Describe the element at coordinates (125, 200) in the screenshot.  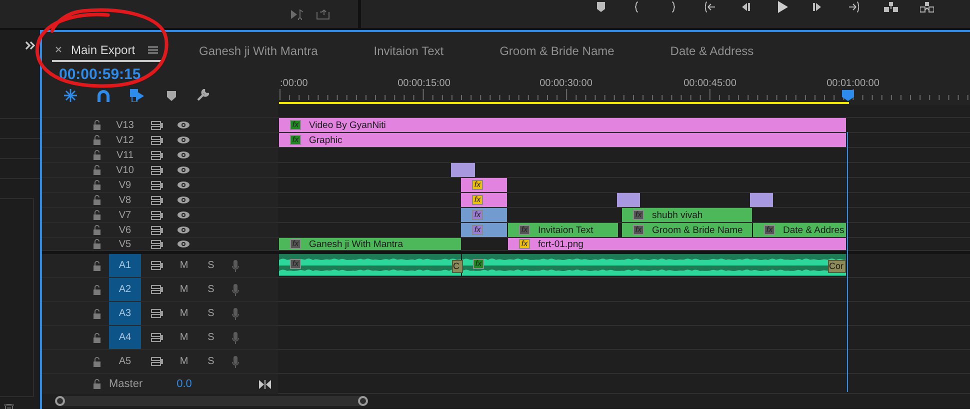
I see `track-name: V8` at that location.